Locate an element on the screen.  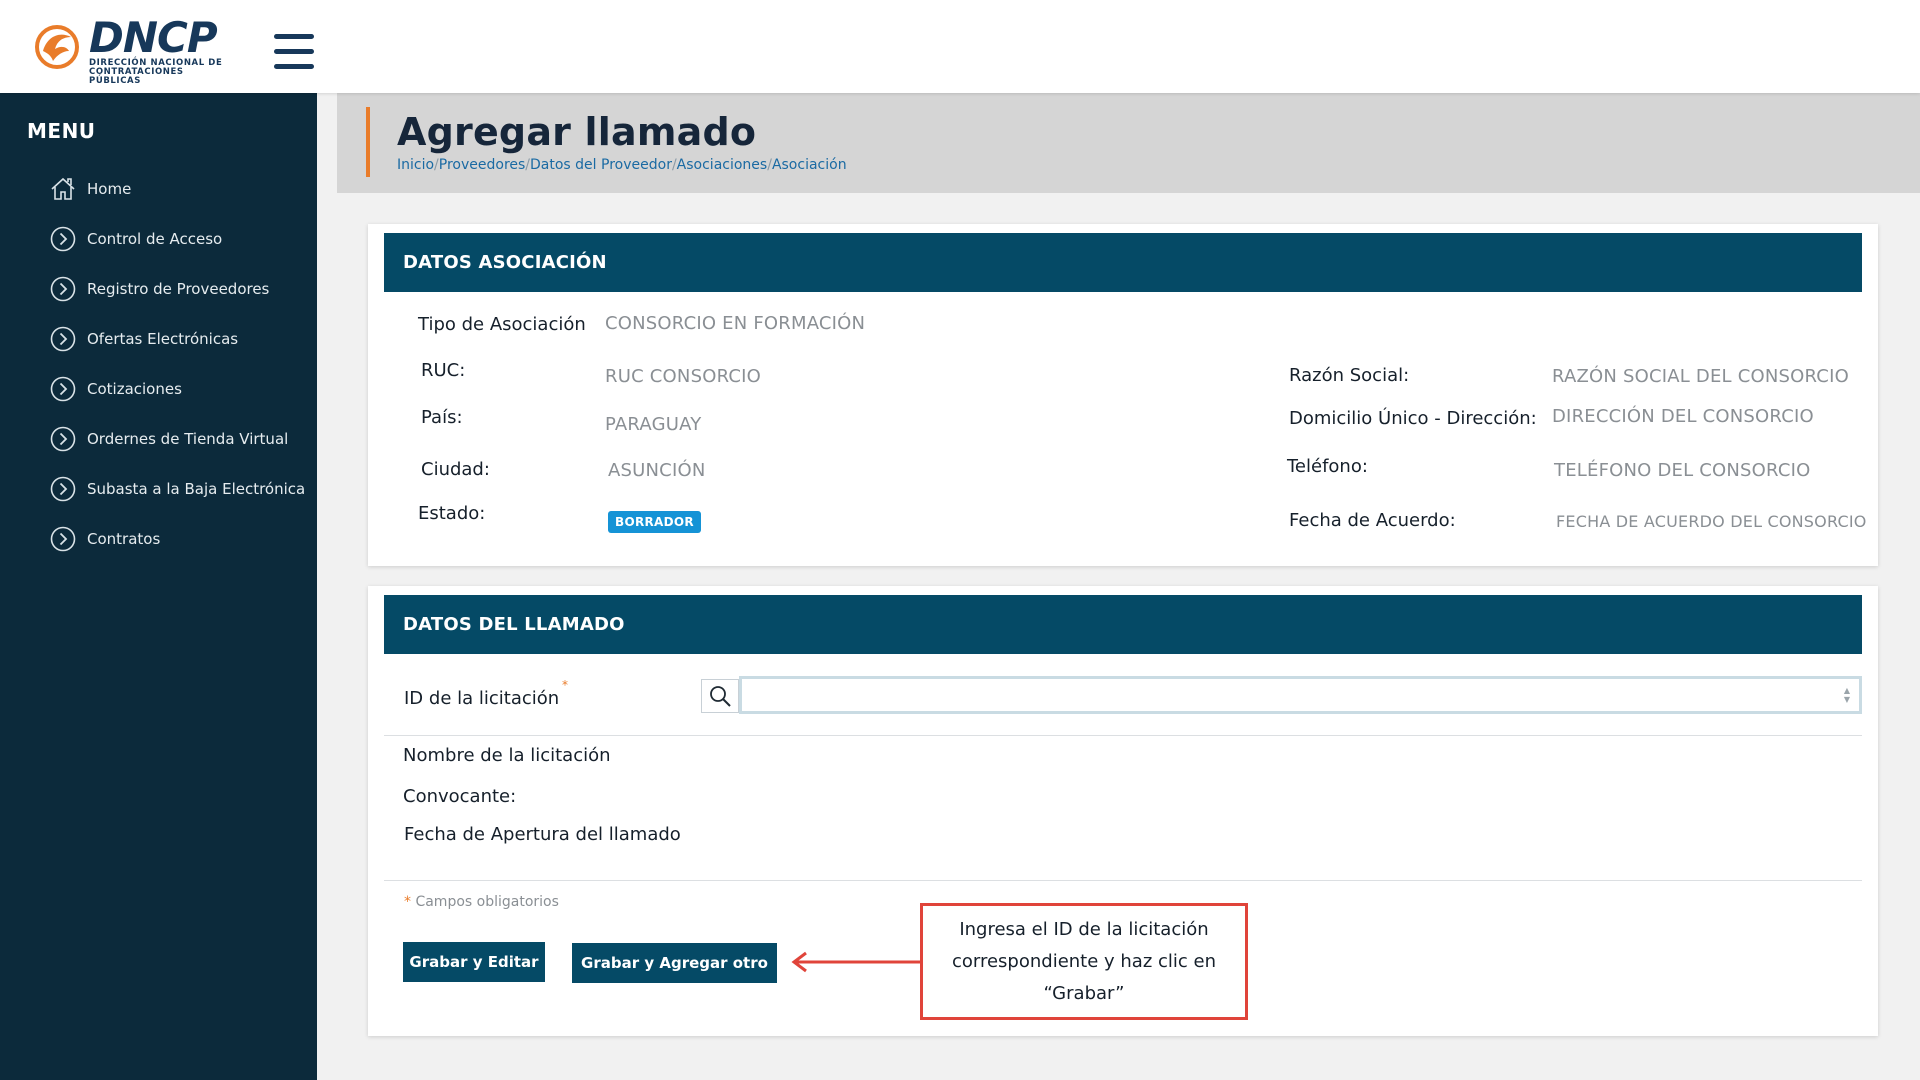
sidebar-item-label: Home is located at coordinates (109, 189).